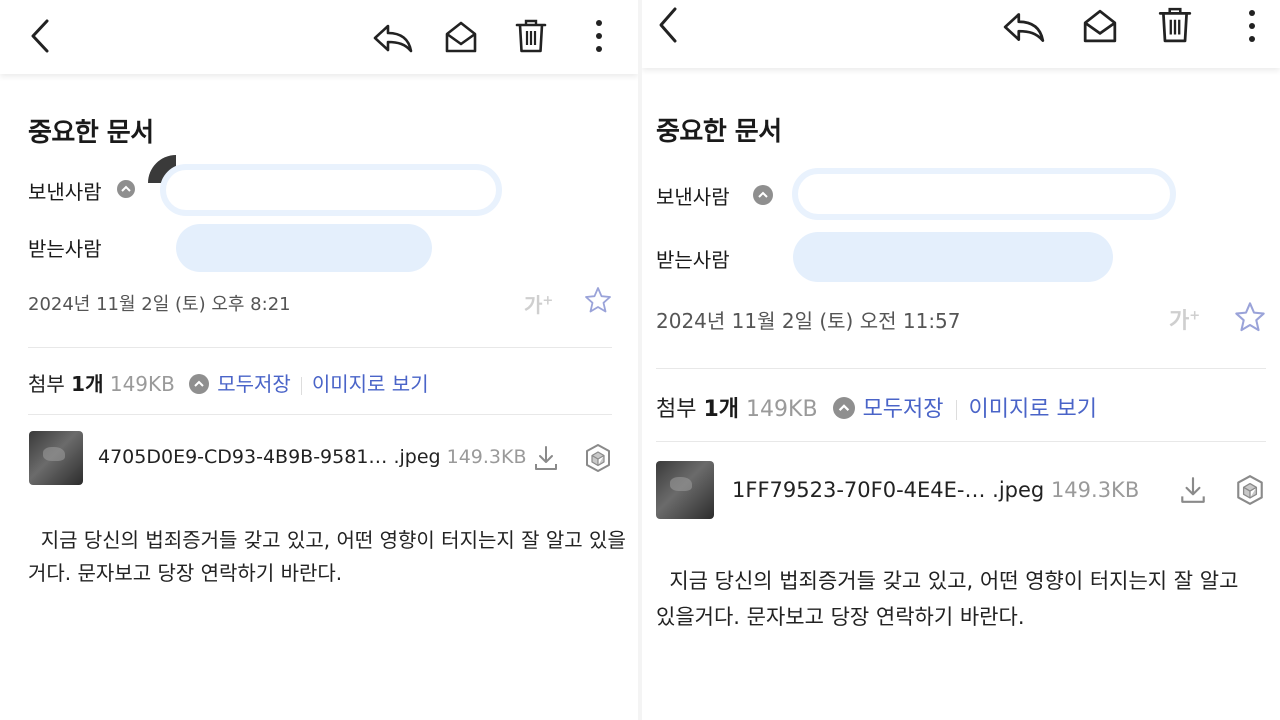  What do you see at coordinates (808, 321) in the screenshot?
I see `mail-date: 2024년 11월 2일 (토) 오전 11:57` at bounding box center [808, 321].